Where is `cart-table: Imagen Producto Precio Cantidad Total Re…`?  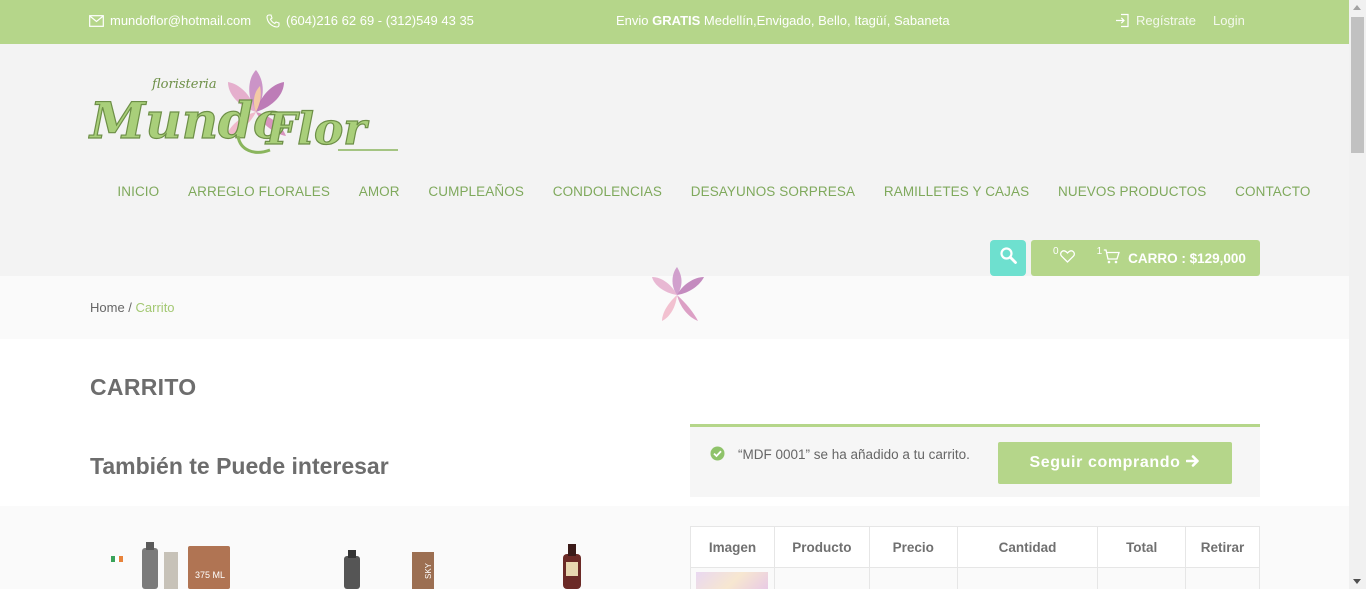 cart-table: Imagen Producto Precio Cantidad Total Re… is located at coordinates (975, 557).